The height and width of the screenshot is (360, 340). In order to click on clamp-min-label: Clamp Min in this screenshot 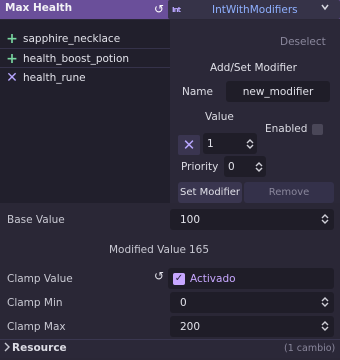, I will do `click(35, 303)`.